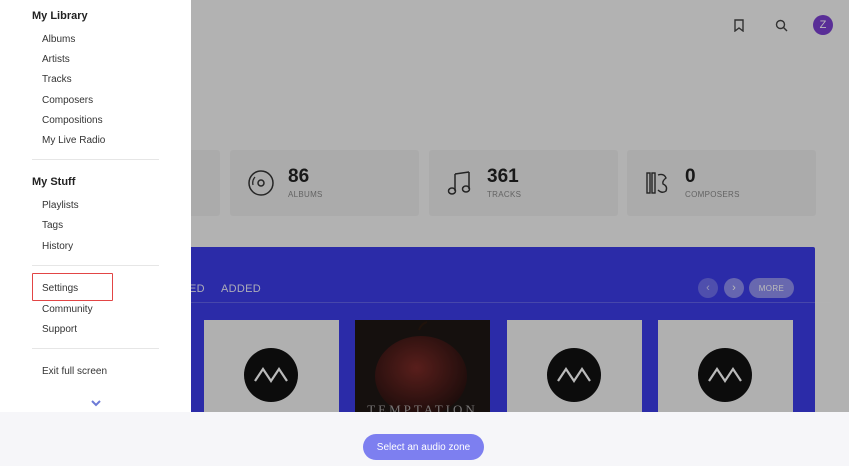 The height and width of the screenshot is (466, 849). Describe the element at coordinates (74, 372) in the screenshot. I see `exit-full-screen-link: Exit full screen` at that location.